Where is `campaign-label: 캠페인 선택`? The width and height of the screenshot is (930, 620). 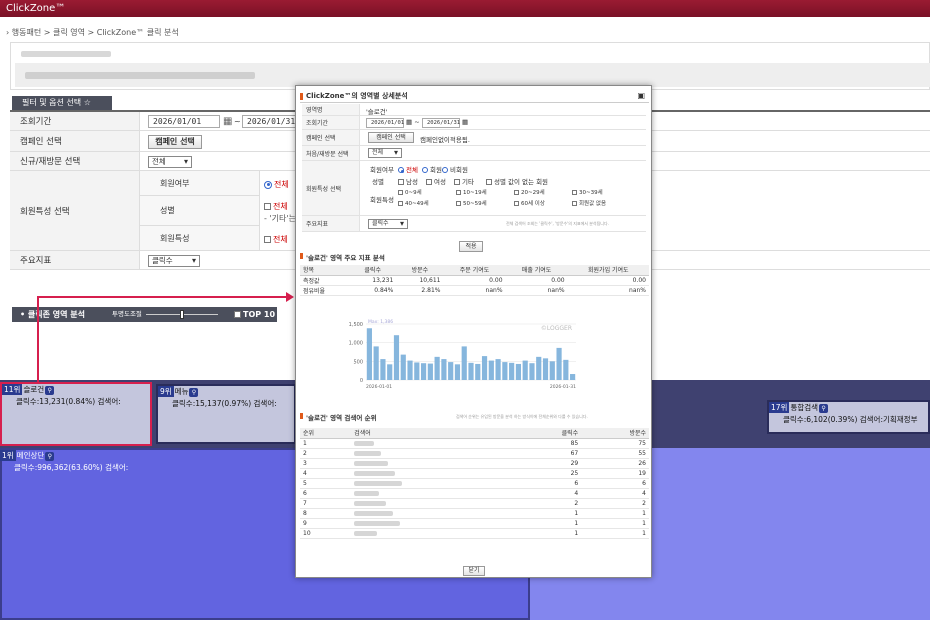
campaign-label: 캠페인 선택 is located at coordinates (75, 141).